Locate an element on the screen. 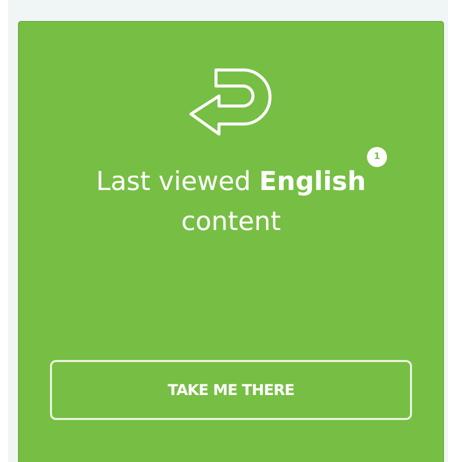  return-arrow-icon is located at coordinates (231, 102).